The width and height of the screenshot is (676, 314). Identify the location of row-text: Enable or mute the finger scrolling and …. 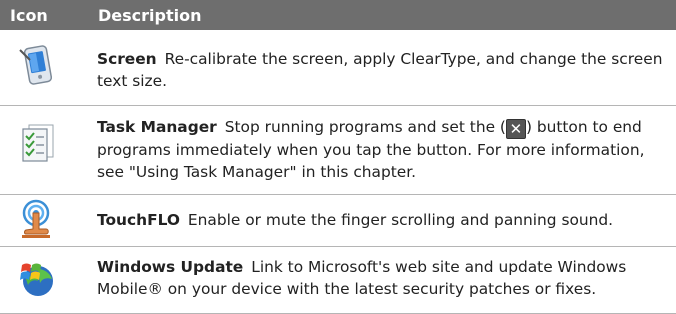
(400, 220).